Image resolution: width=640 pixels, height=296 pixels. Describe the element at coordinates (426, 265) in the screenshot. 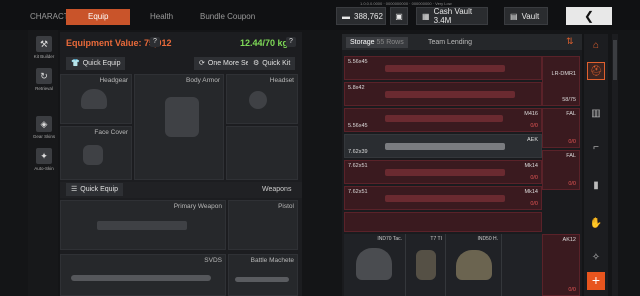

I see `gear-item: T7 TI` at that location.